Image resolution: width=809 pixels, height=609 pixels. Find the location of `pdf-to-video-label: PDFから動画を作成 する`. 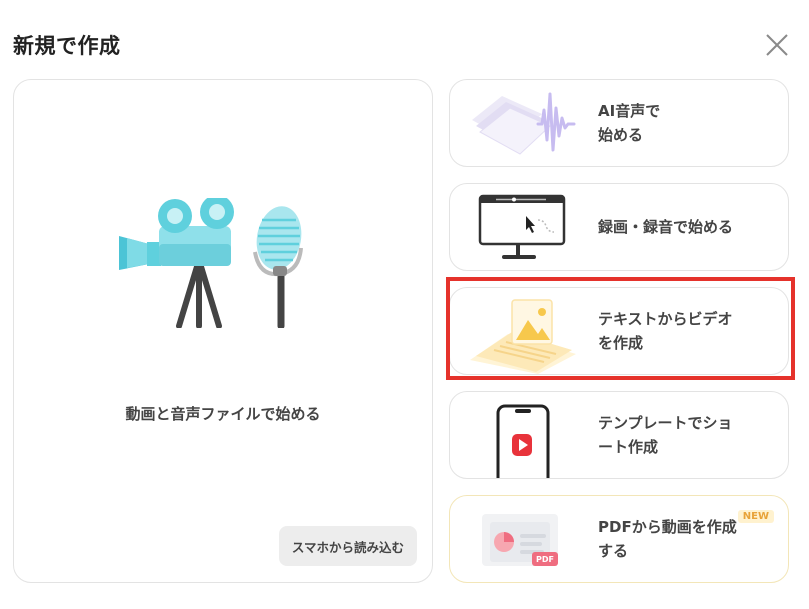

pdf-to-video-label: PDFから動画を作成 する is located at coordinates (667, 539).